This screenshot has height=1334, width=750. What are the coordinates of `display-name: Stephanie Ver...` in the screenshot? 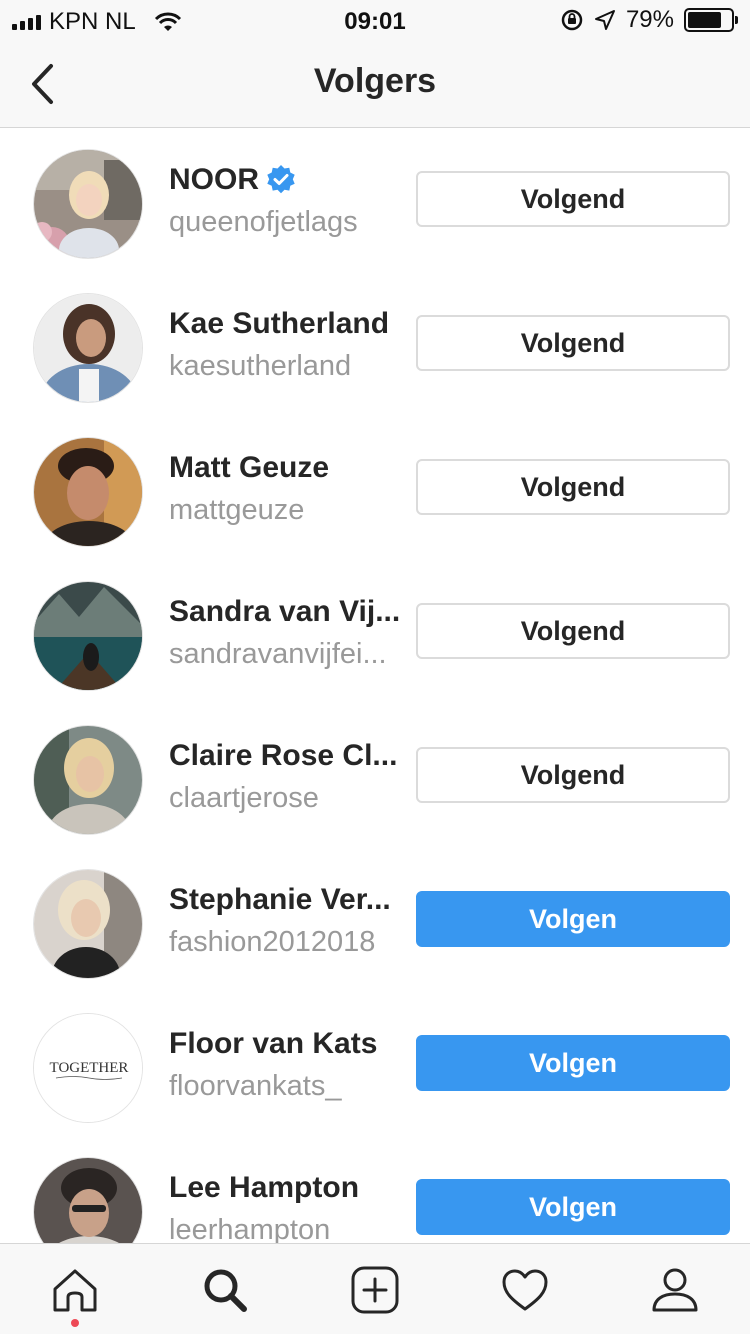 It's located at (290, 900).